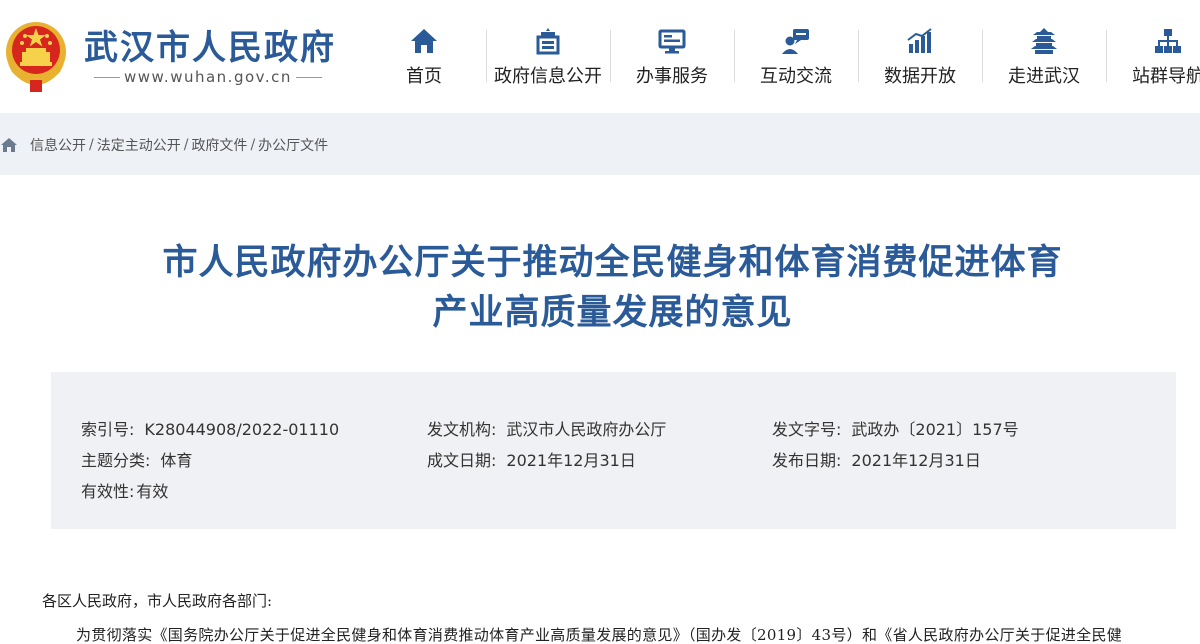 This screenshot has width=1200, height=644. Describe the element at coordinates (600, 144) in the screenshot. I see `breadcrumb-bar: 信息公开 / 法定主动公开 / 政府文件 / 办公厅文件` at that location.